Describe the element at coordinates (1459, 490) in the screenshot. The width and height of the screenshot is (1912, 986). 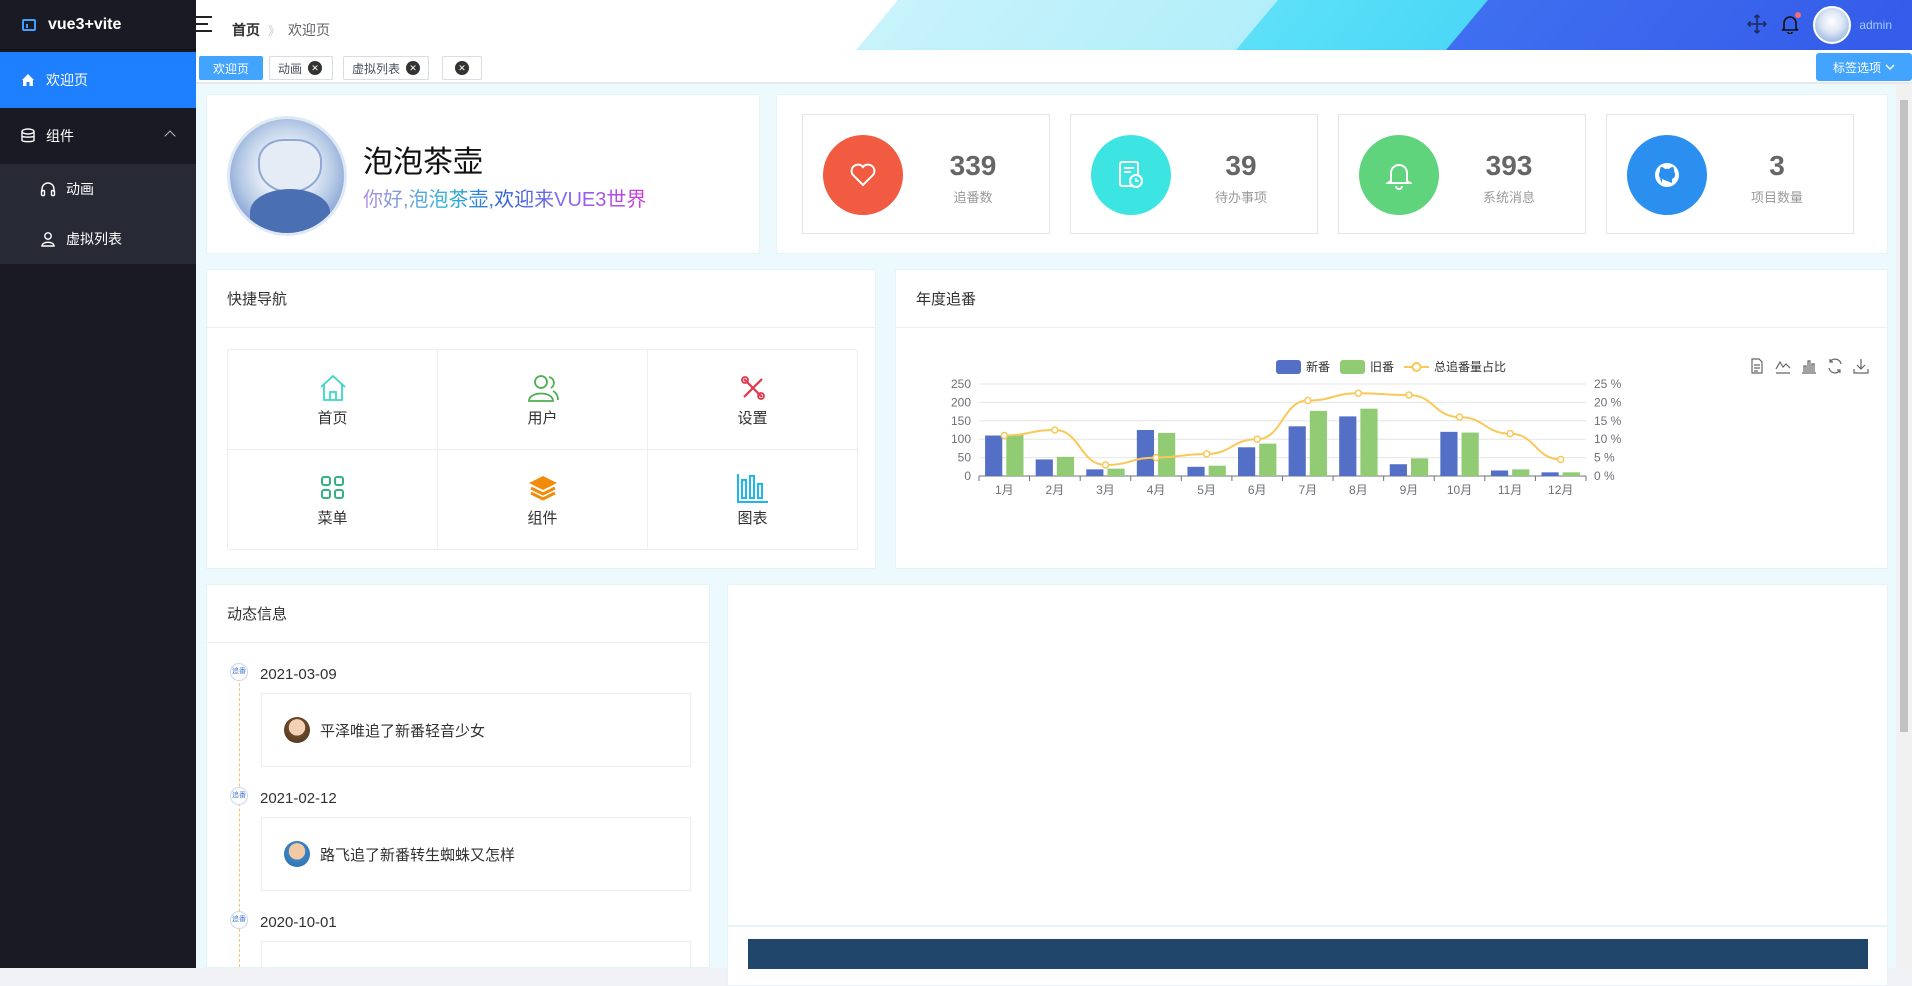
I see `x-tick-label: 10月` at that location.